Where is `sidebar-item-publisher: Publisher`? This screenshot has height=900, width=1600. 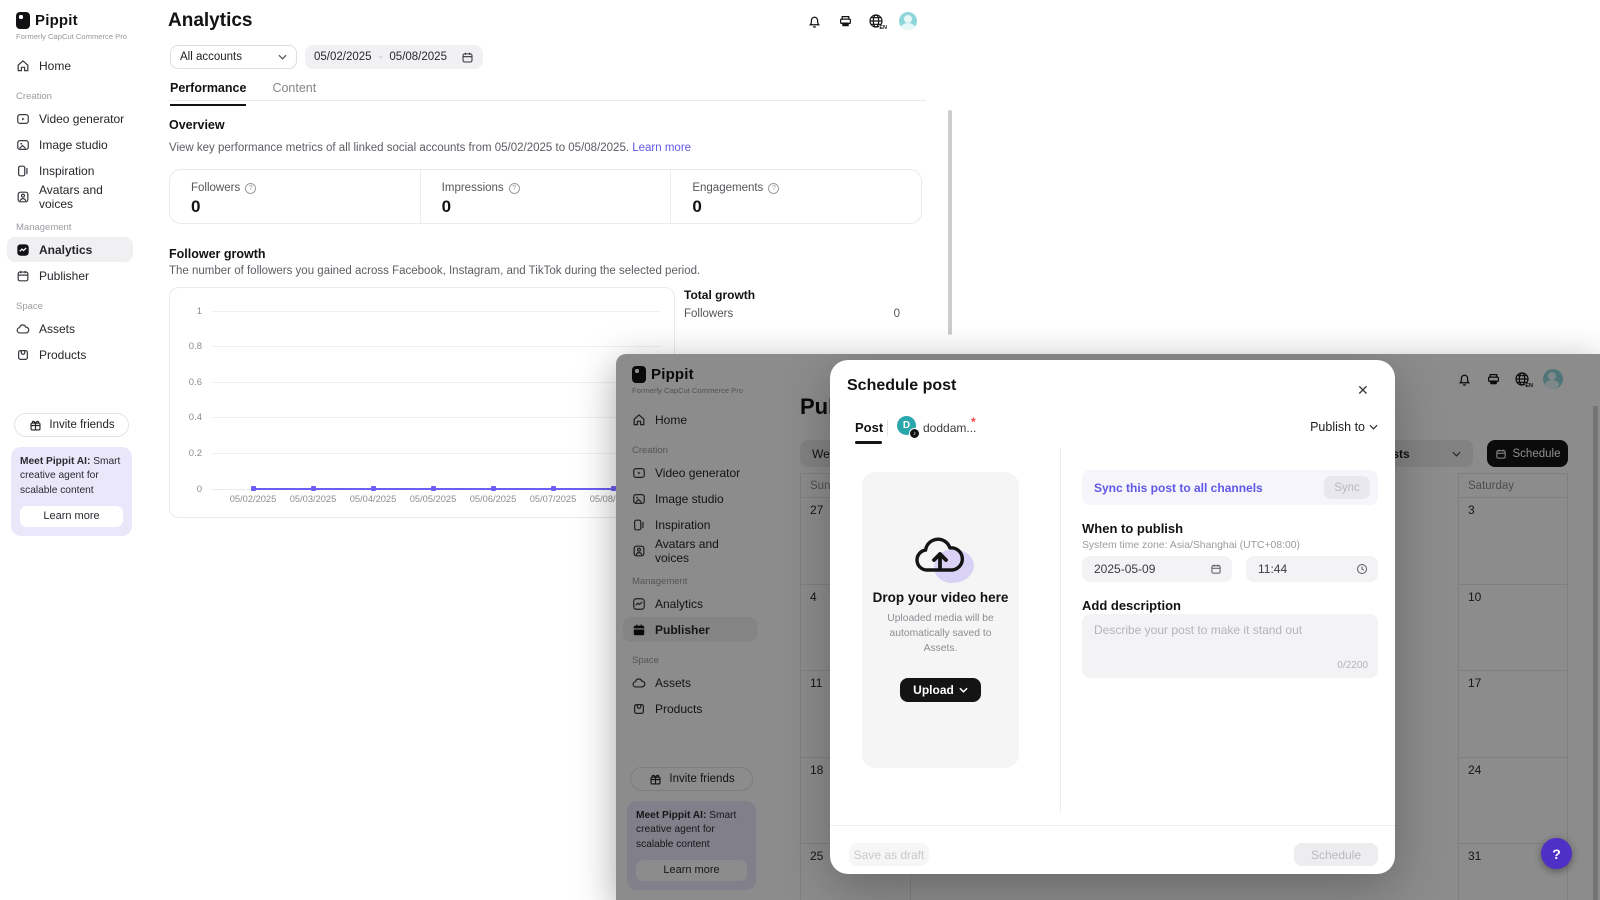 sidebar-item-publisher: Publisher is located at coordinates (70, 275).